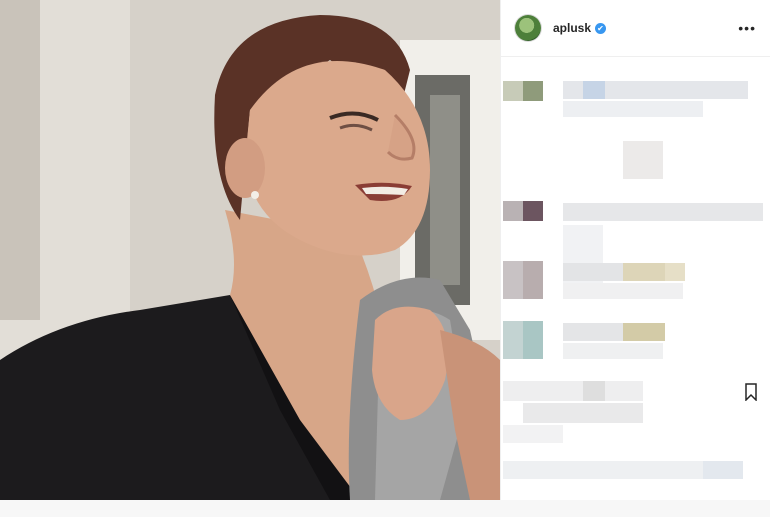 The image size is (770, 517). I want to click on bookmark-icon, so click(751, 392).